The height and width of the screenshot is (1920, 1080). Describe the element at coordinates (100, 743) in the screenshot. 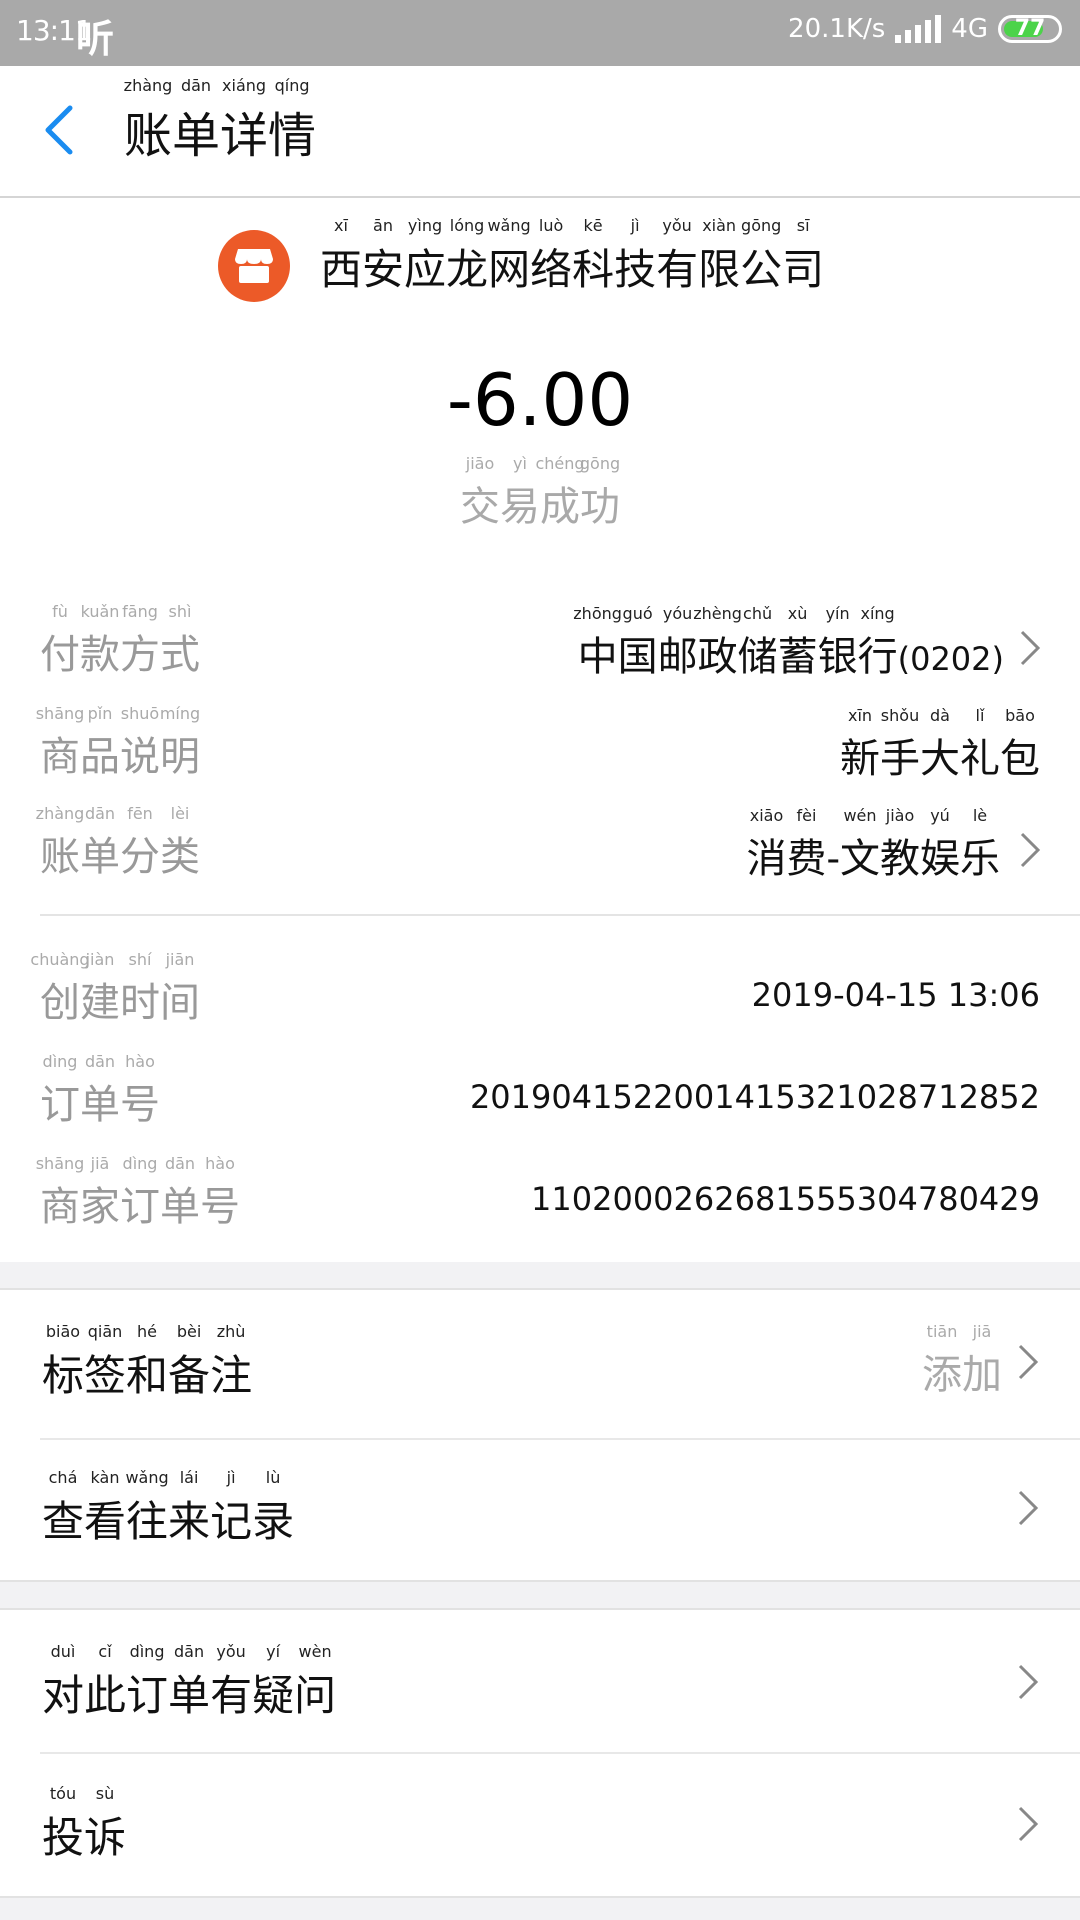

I see `char-with-pinyin: pǐn 品` at that location.